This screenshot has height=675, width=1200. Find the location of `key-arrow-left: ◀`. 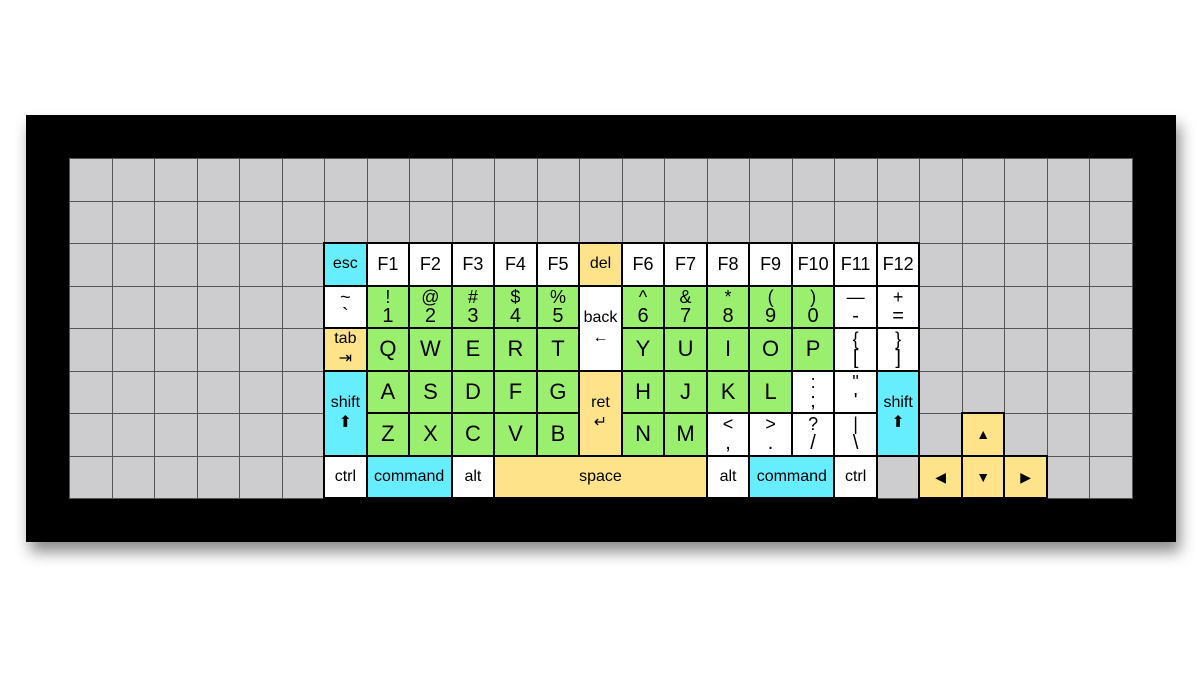

key-arrow-left: ◀ is located at coordinates (940, 476).